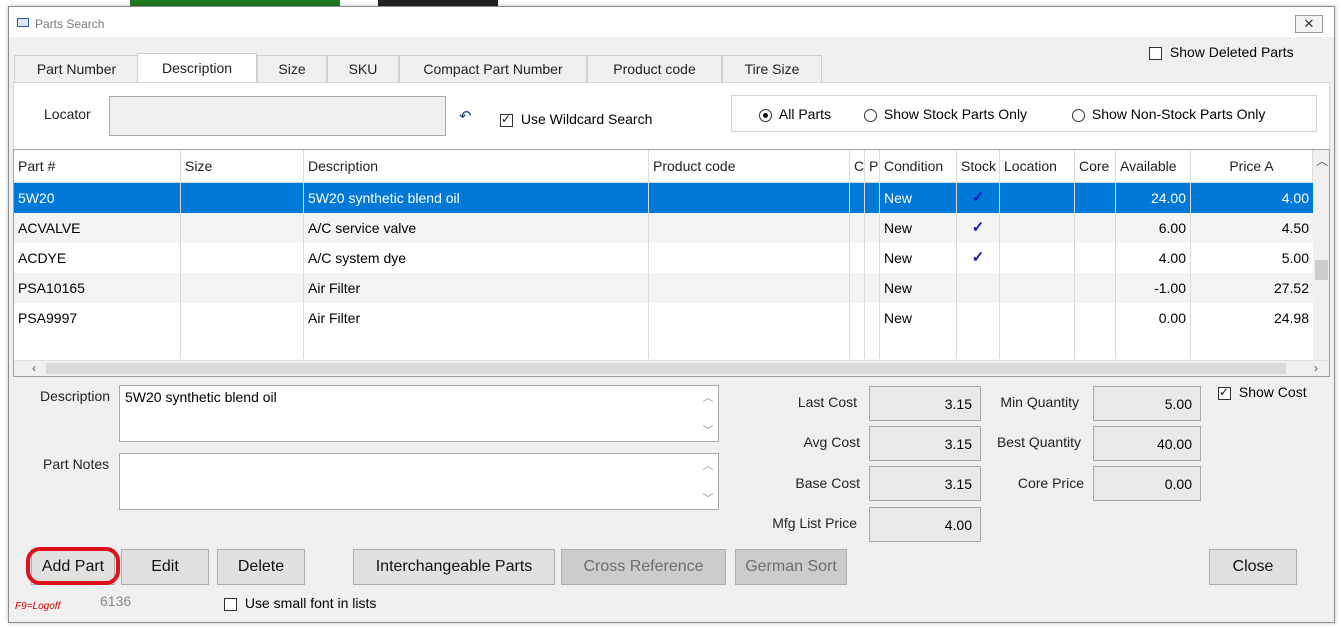  Describe the element at coordinates (1295, 198) in the screenshot. I see `cell-price-a: 4.00` at that location.